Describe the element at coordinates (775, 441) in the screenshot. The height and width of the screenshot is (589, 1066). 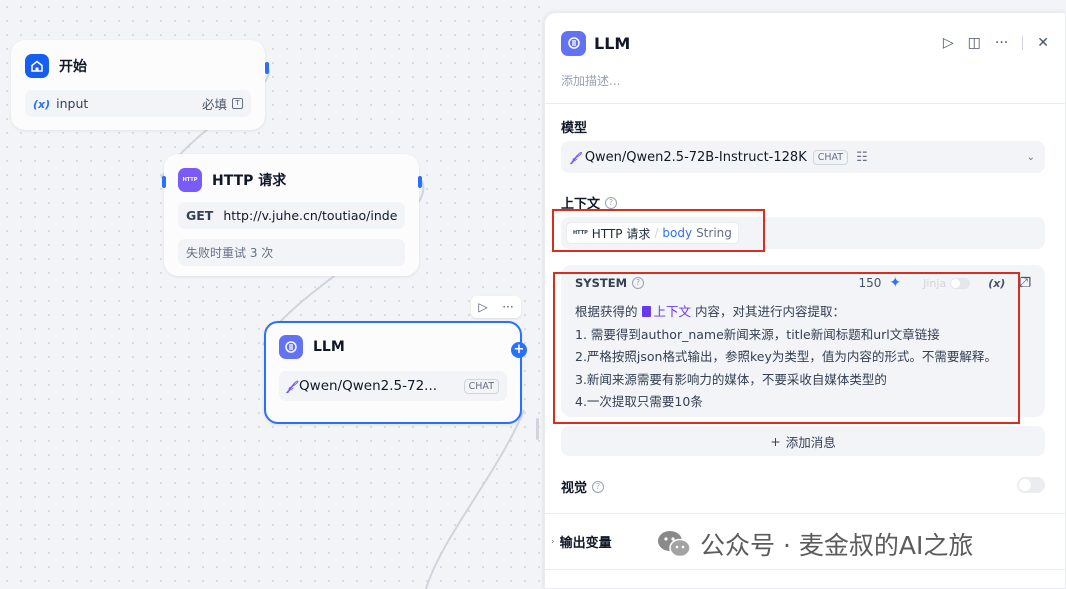
I see `plus-icon: +` at that location.